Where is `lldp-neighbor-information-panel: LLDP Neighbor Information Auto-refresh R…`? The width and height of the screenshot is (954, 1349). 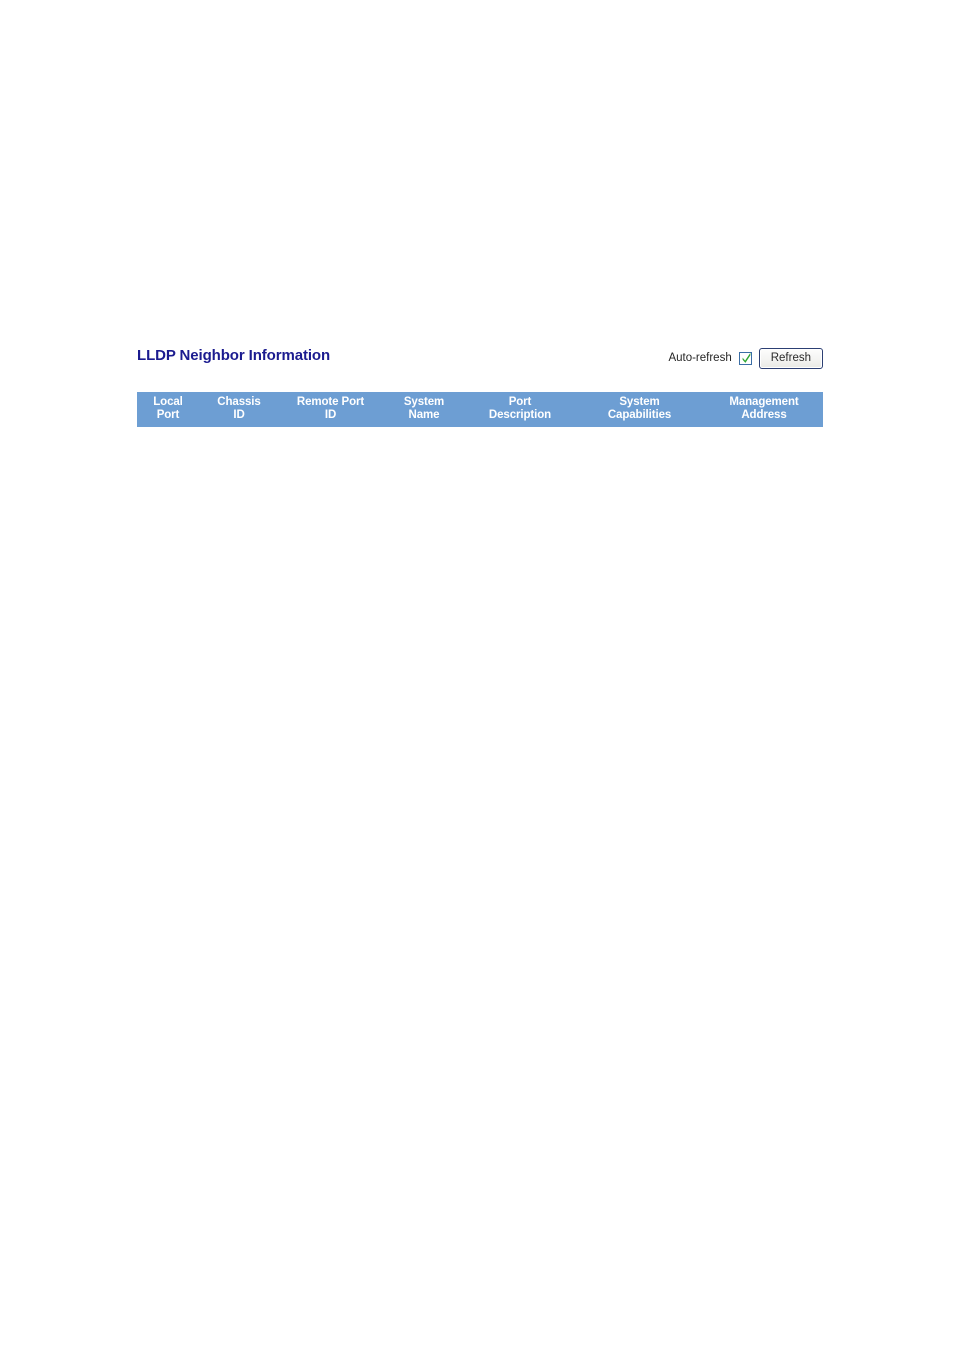
lldp-neighbor-information-panel: LLDP Neighbor Information Auto-refresh R… is located at coordinates (480, 386).